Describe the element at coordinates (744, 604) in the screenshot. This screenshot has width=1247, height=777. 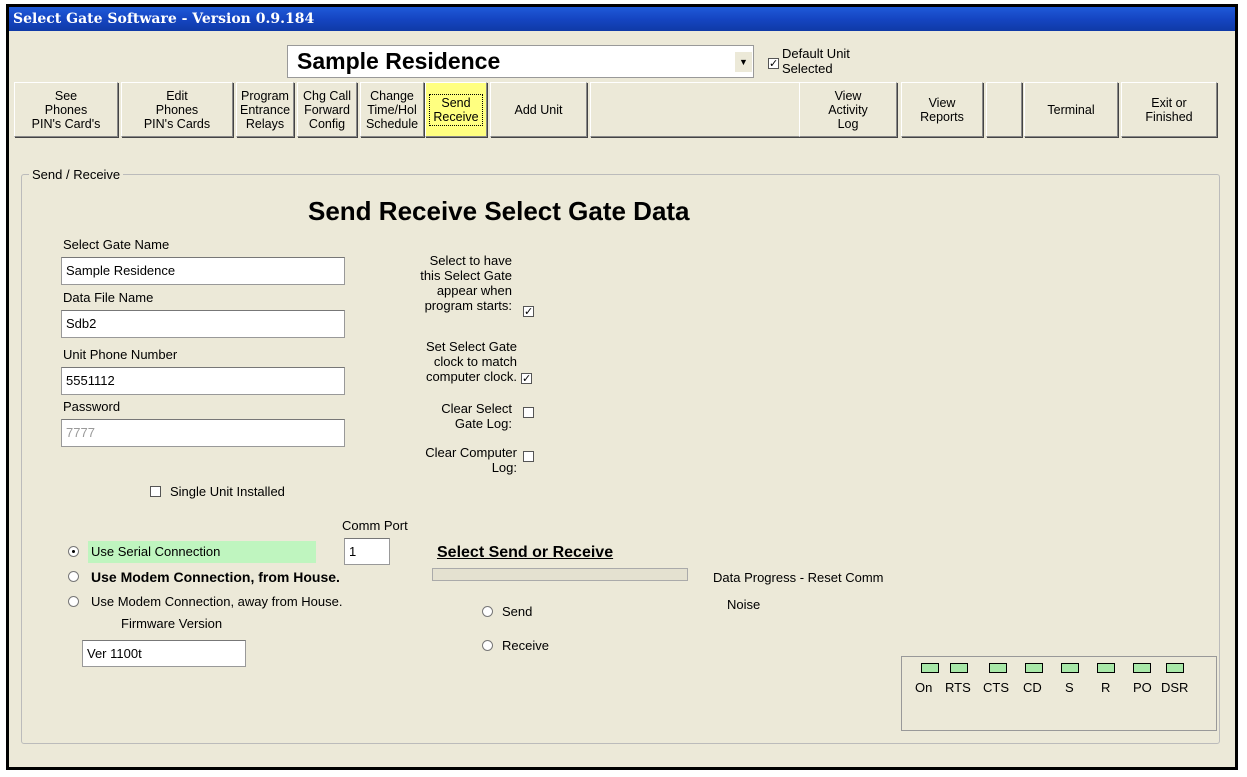
I see `noise-label: Noise` at that location.